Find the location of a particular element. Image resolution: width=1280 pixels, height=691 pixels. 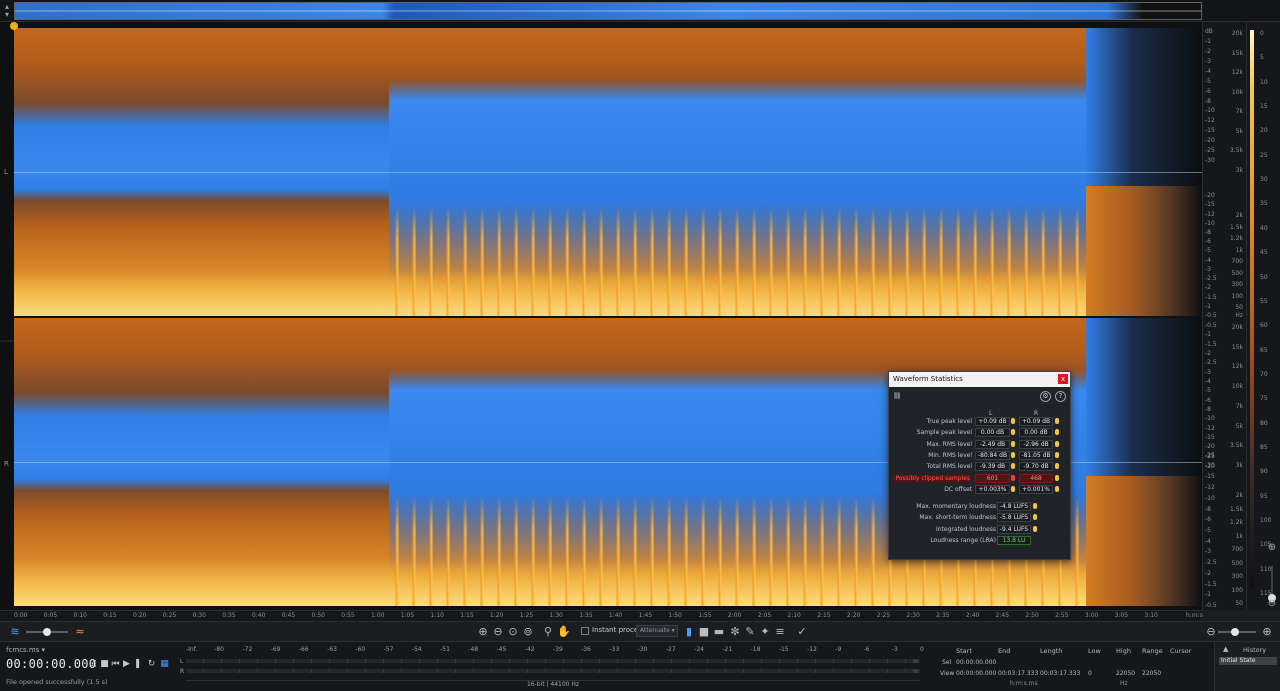

overview-view-window is located at coordinates (608, 11).